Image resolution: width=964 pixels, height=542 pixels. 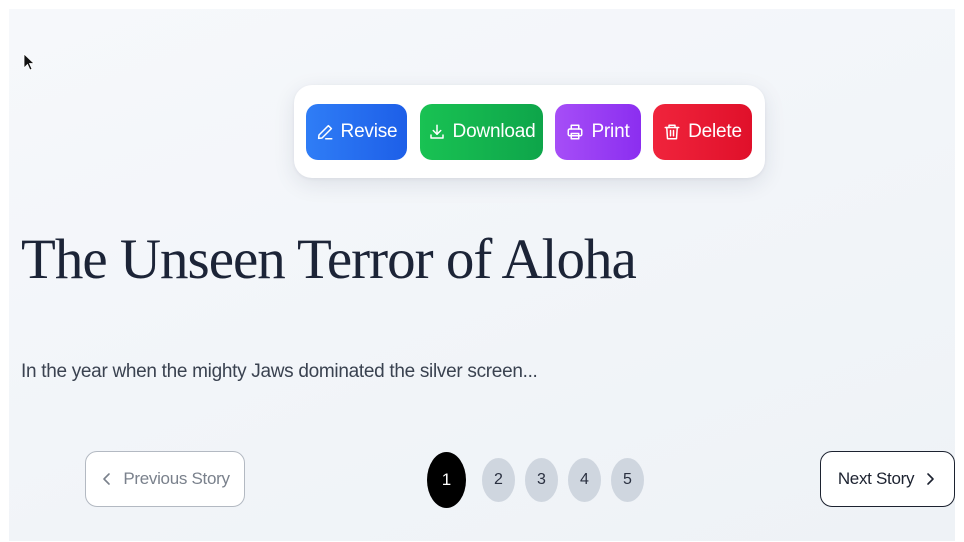 What do you see at coordinates (584, 480) in the screenshot?
I see `page-4-button: 4` at bounding box center [584, 480].